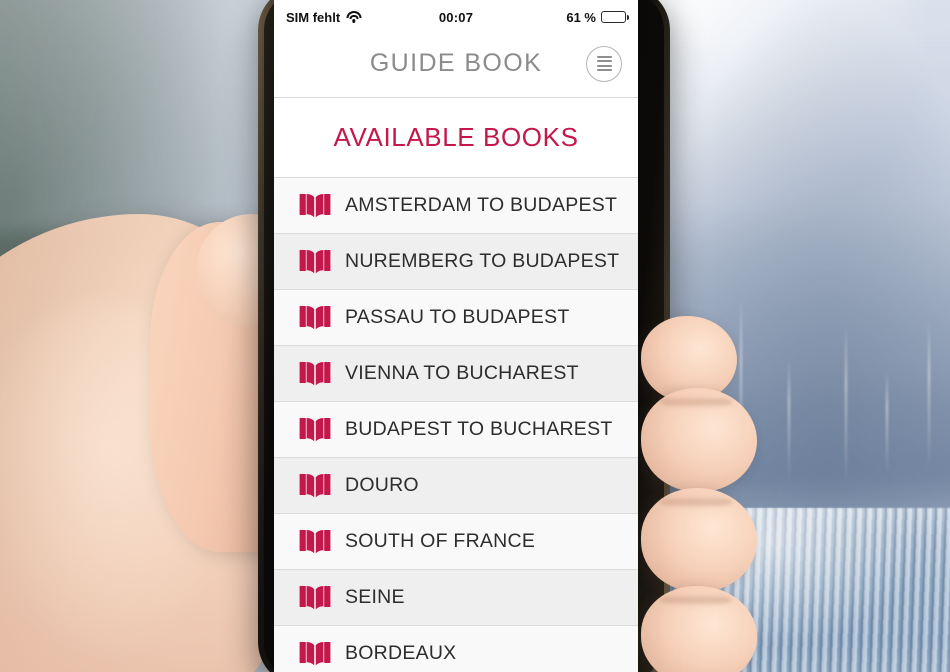  I want to click on status-bar: SIM fehlt 00:07 61 %, so click(456, 15).